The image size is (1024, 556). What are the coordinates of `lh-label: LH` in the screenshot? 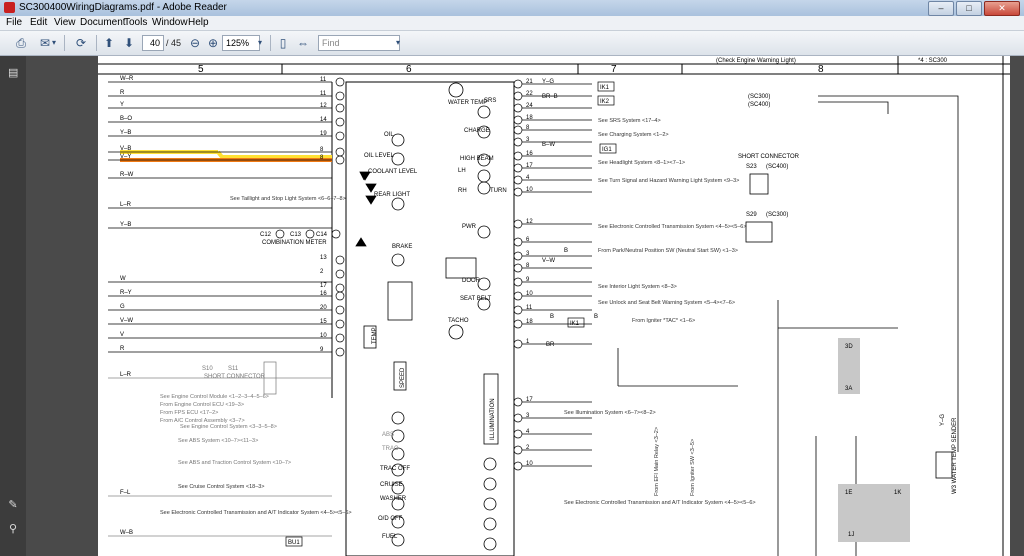 It's located at (462, 171).